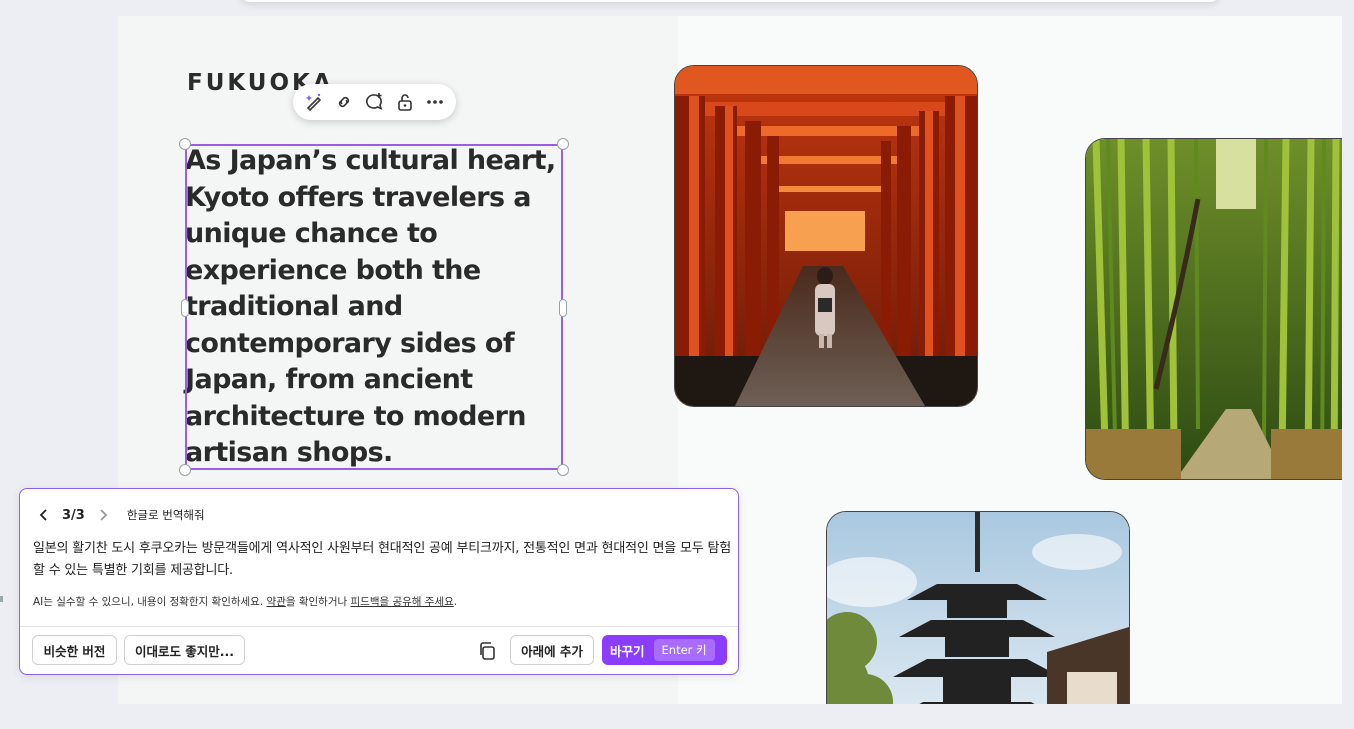 This screenshot has height=729, width=1354. Describe the element at coordinates (563, 144) in the screenshot. I see `resize-handle-top-right` at that location.